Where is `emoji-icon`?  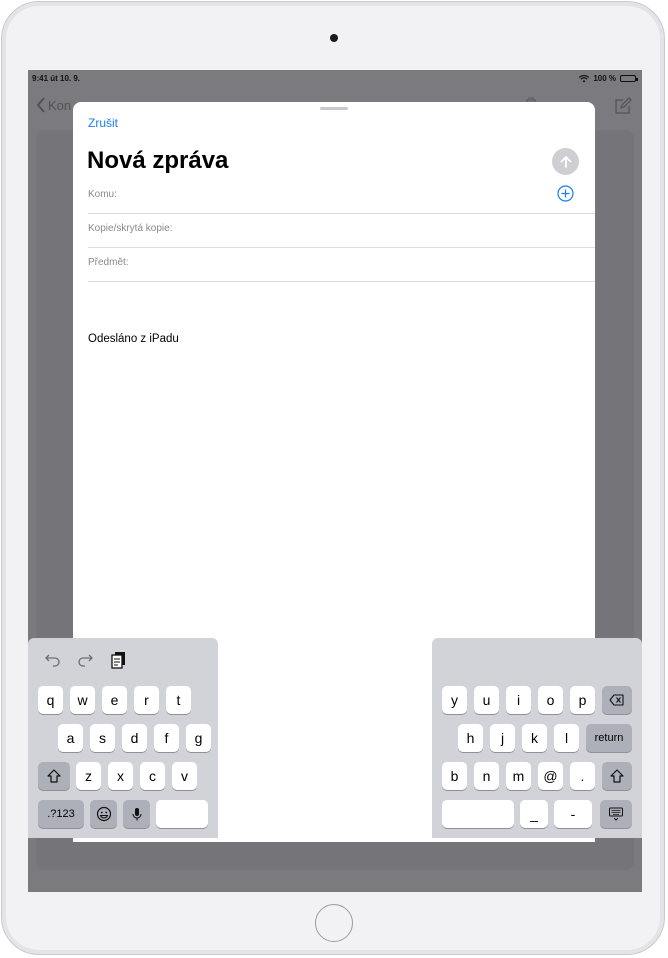
emoji-icon is located at coordinates (103, 814).